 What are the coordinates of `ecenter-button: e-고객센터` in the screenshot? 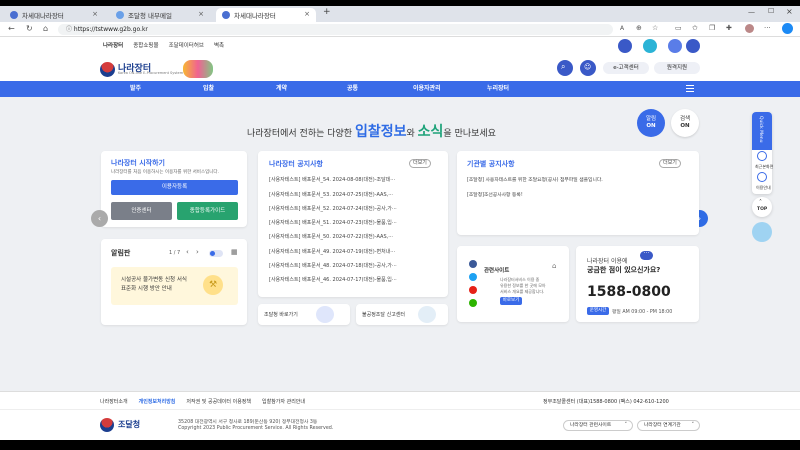 It's located at (626, 68).